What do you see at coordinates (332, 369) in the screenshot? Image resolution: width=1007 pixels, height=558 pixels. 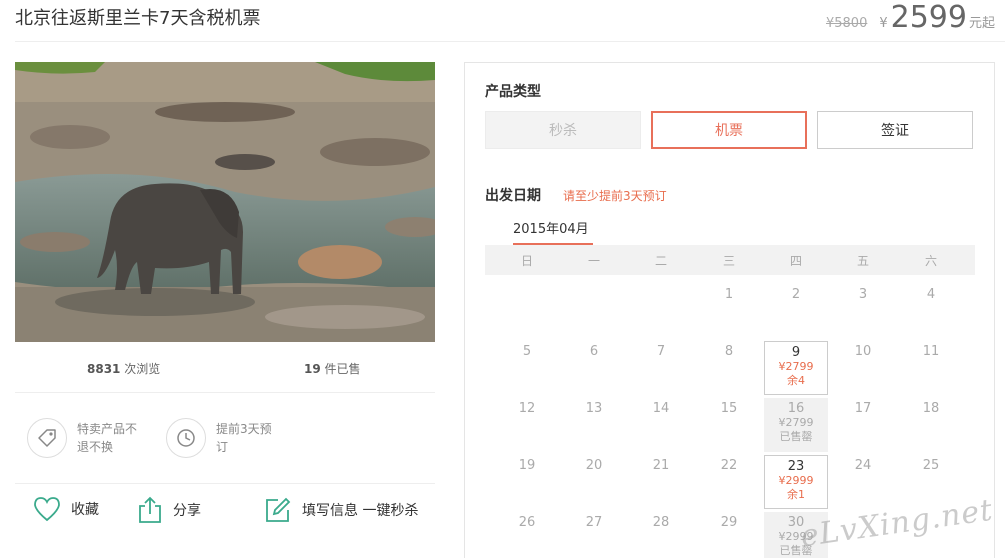 I see `sold-count: 19 件已售` at bounding box center [332, 369].